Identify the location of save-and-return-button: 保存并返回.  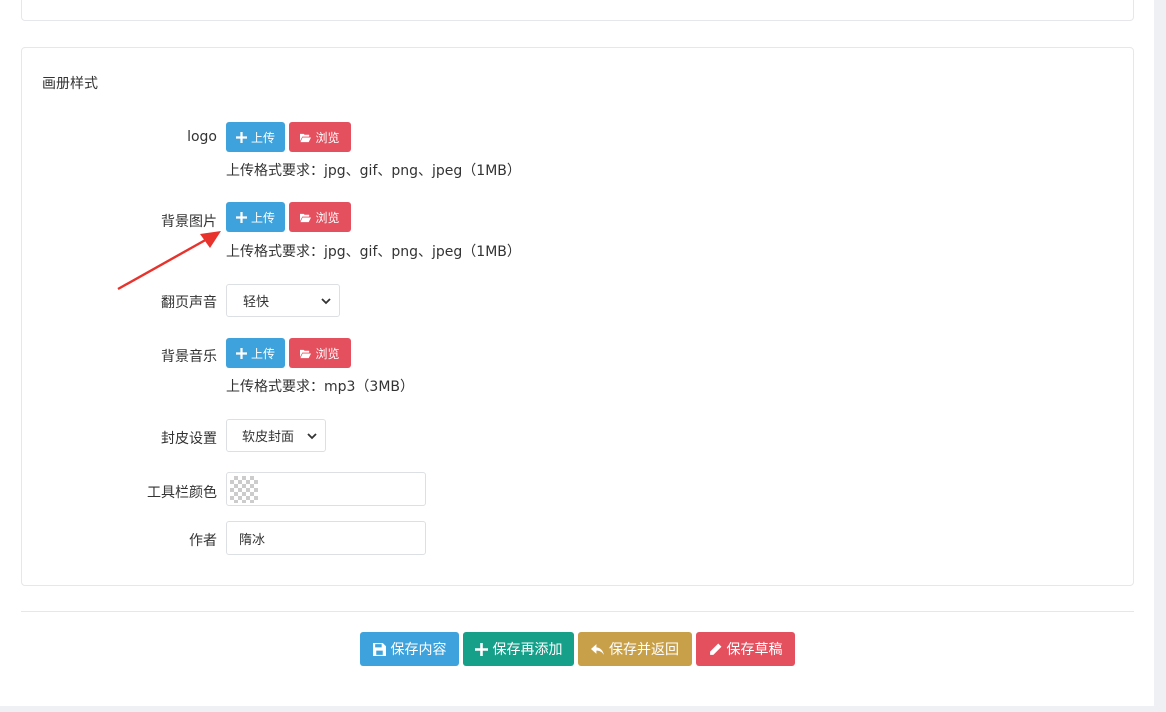
(635, 649).